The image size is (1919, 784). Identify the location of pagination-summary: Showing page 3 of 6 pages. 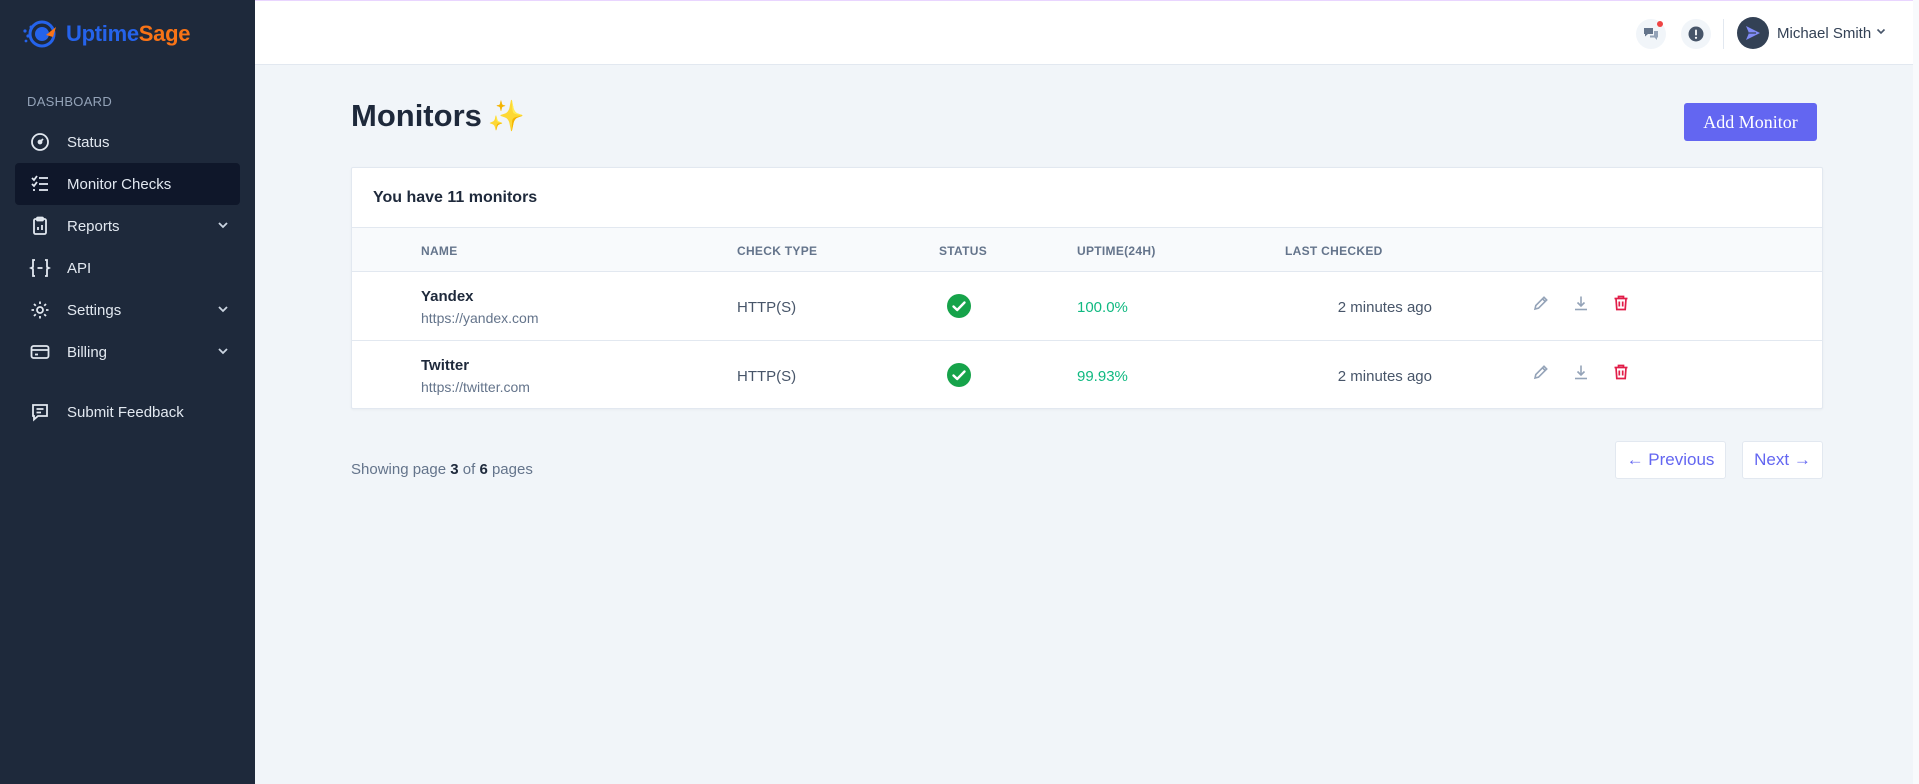
(442, 469).